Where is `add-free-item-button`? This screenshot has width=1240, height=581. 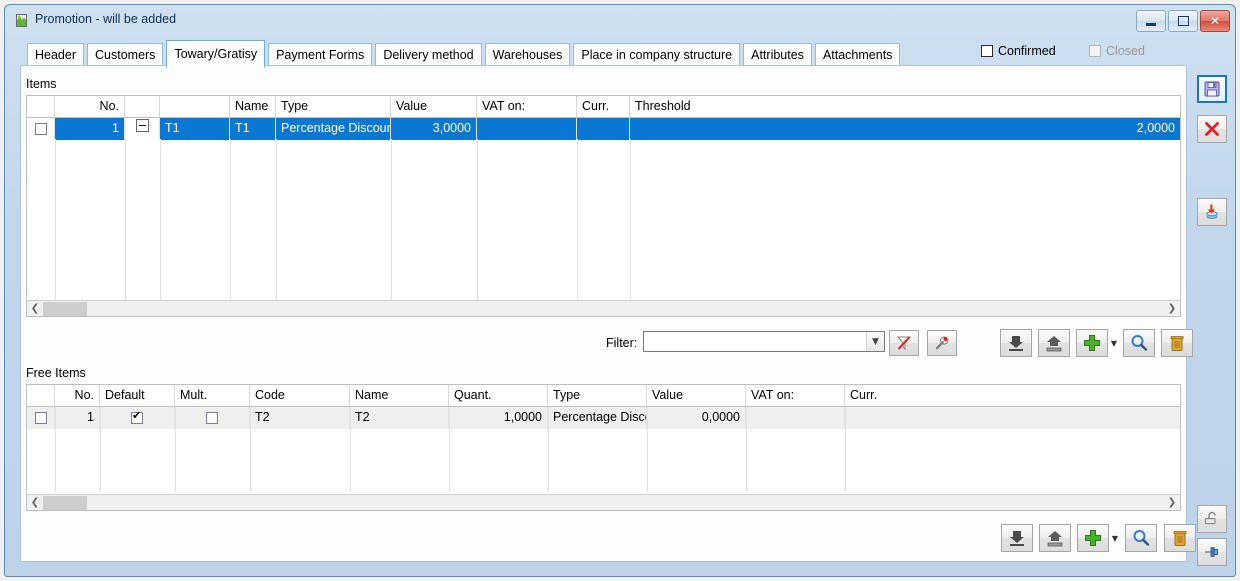 add-free-item-button is located at coordinates (1093, 538).